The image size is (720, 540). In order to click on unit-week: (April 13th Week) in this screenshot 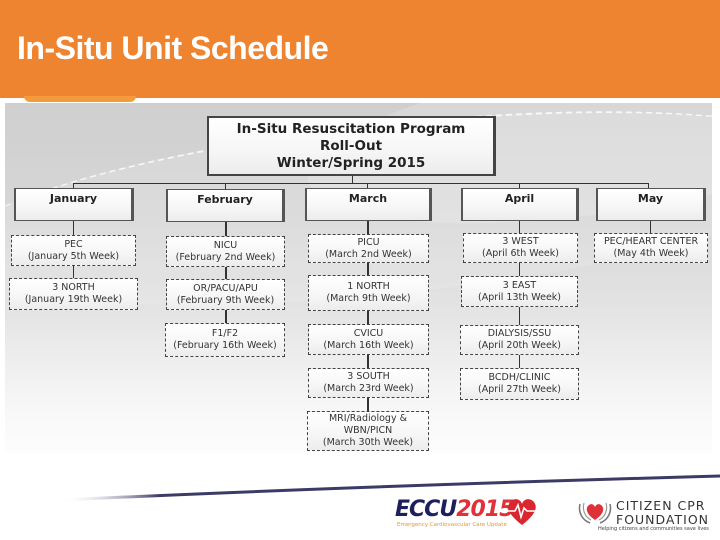, I will do `click(519, 297)`.